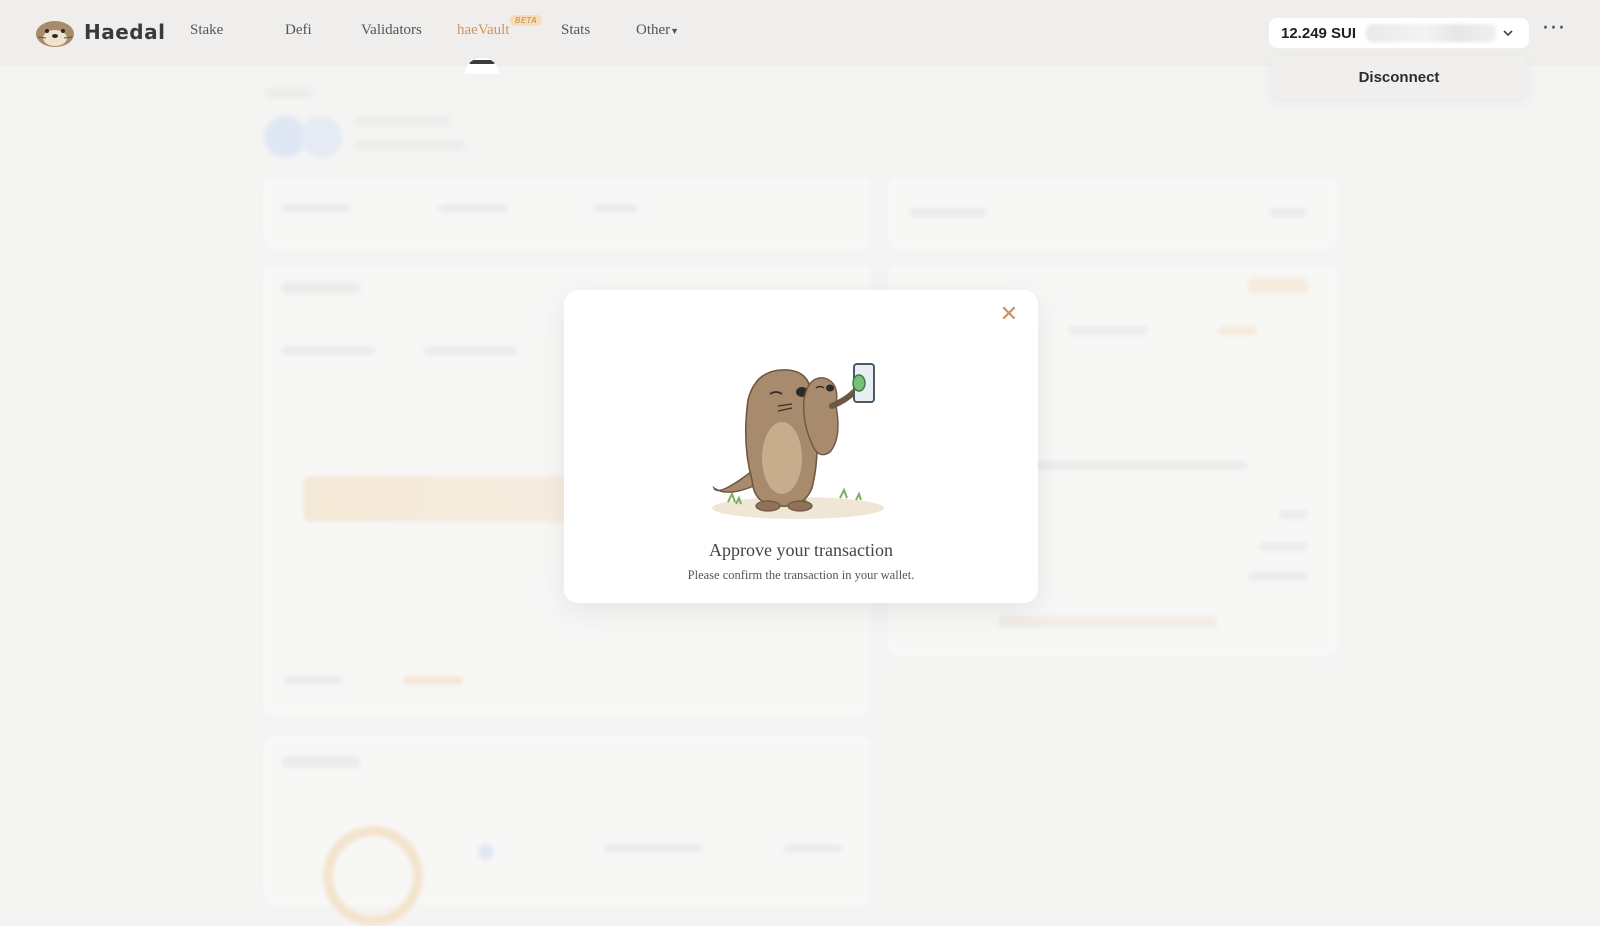 The height and width of the screenshot is (926, 1600). What do you see at coordinates (289, 93) in the screenshot?
I see `back-link-placeholder` at bounding box center [289, 93].